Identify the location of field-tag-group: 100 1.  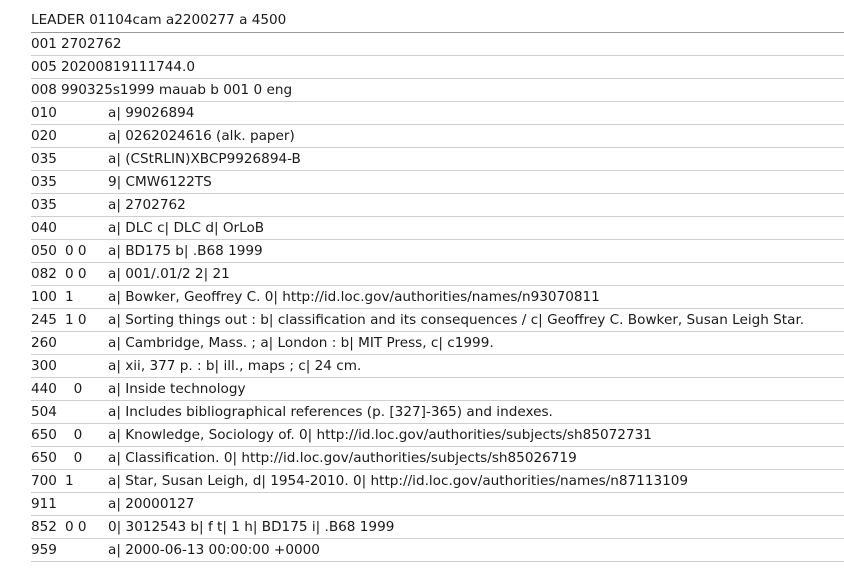
(69, 297).